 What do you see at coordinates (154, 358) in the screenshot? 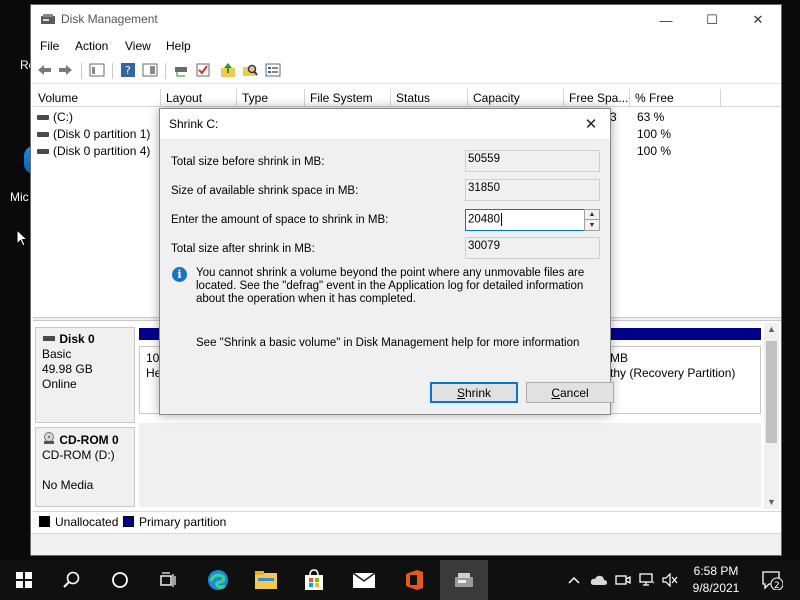
I see `partition-size: 100` at bounding box center [154, 358].